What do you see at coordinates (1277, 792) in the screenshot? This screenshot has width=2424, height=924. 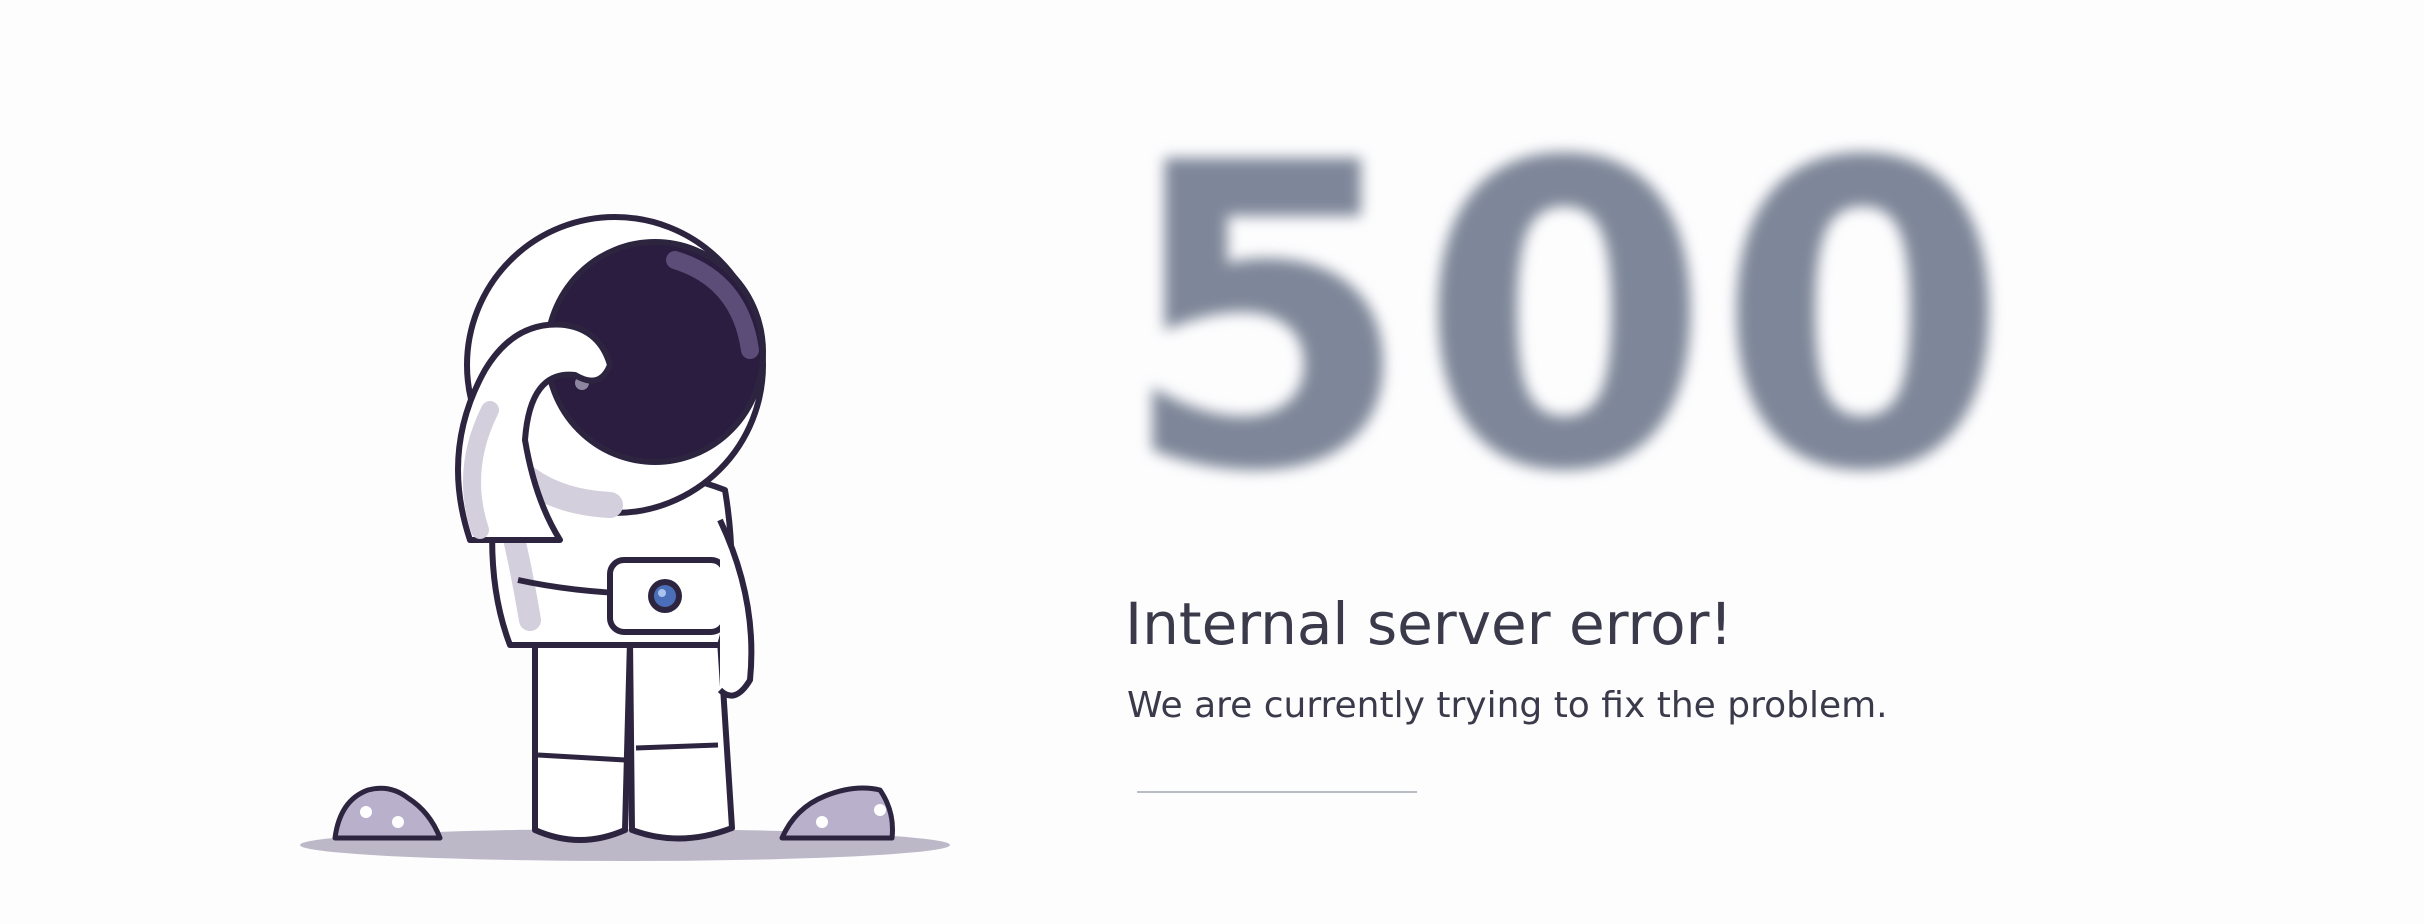 I see `divider` at bounding box center [1277, 792].